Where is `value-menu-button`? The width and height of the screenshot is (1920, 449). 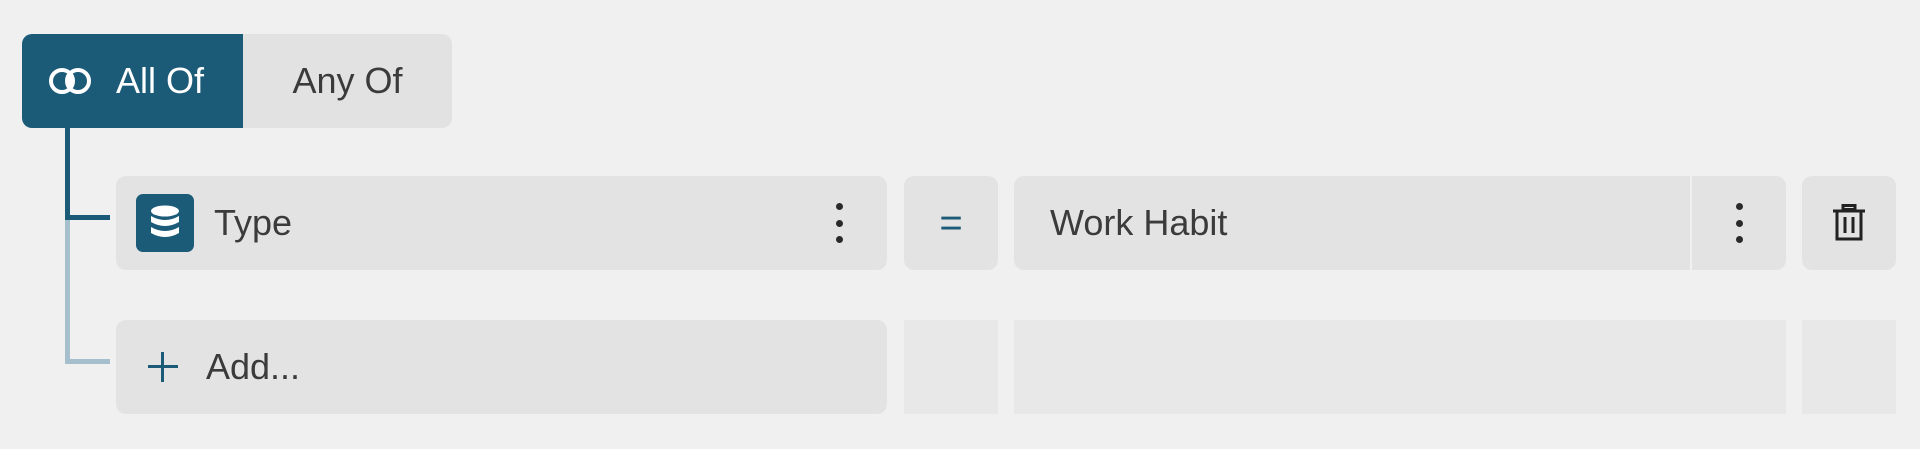 value-menu-button is located at coordinates (1739, 223).